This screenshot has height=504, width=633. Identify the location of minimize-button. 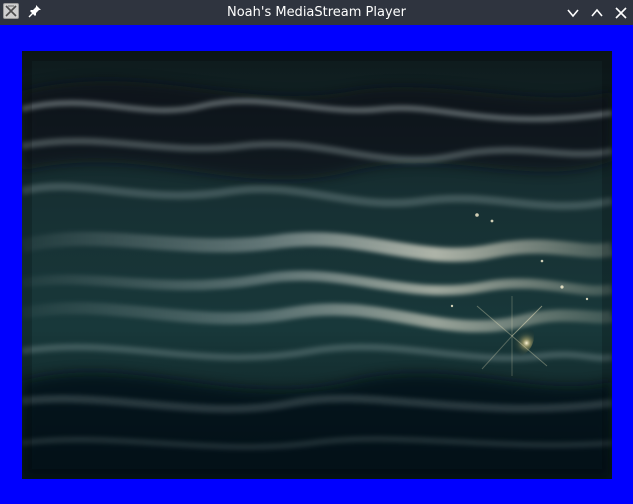
(573, 13).